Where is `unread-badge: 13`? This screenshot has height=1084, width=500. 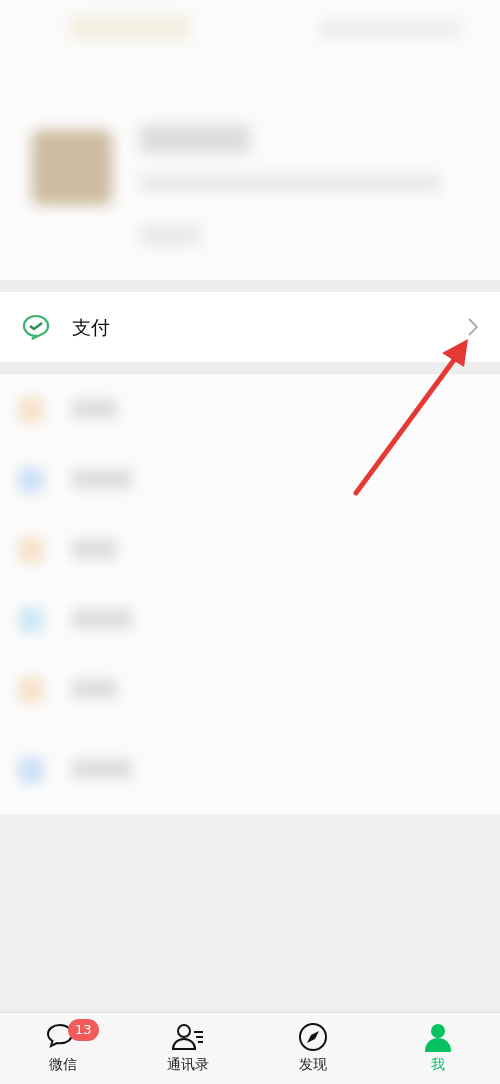 unread-badge: 13 is located at coordinates (83, 1030).